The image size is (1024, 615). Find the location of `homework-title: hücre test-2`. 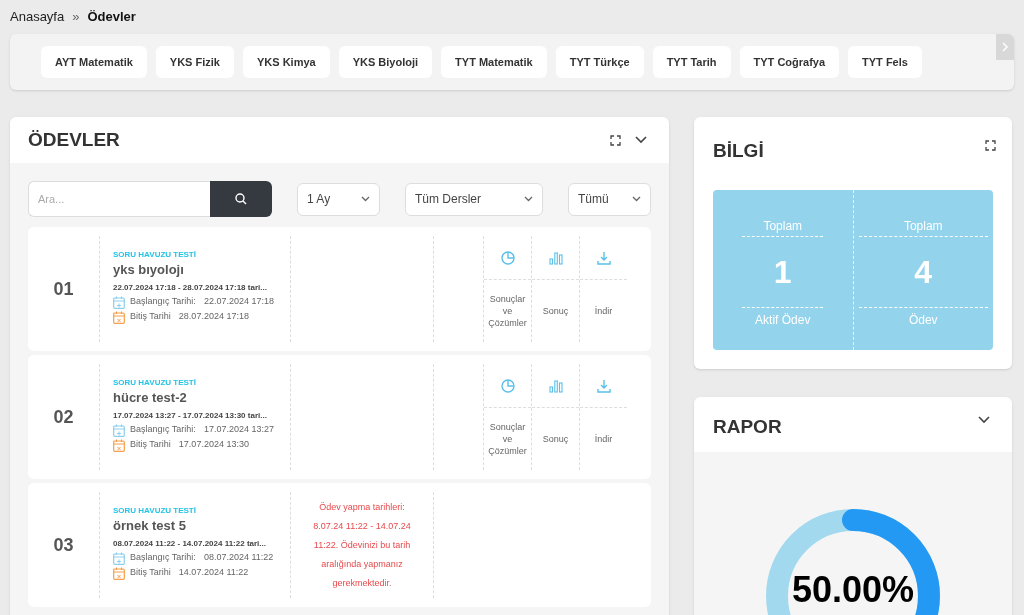

homework-title: hücre test-2 is located at coordinates (201, 398).